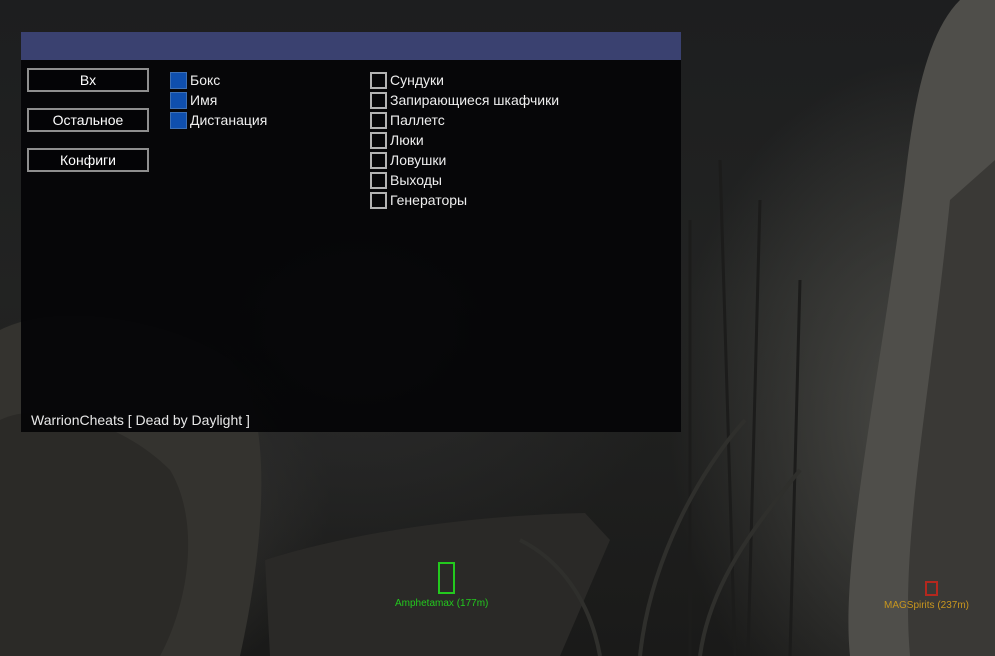 Image resolution: width=995 pixels, height=656 pixels. I want to click on menu-footer-title: WarrionCheats [ Dead by Daylight ], so click(140, 420).